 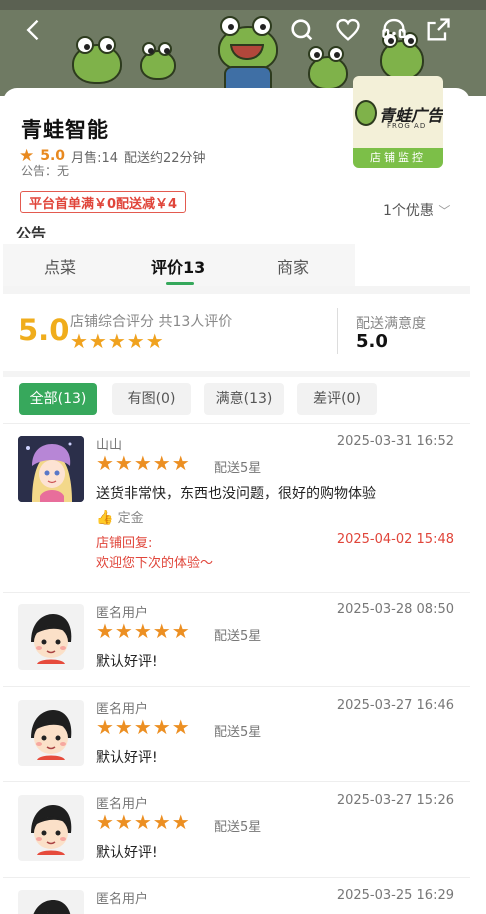 I want to click on favorite-button, so click(x=348, y=30).